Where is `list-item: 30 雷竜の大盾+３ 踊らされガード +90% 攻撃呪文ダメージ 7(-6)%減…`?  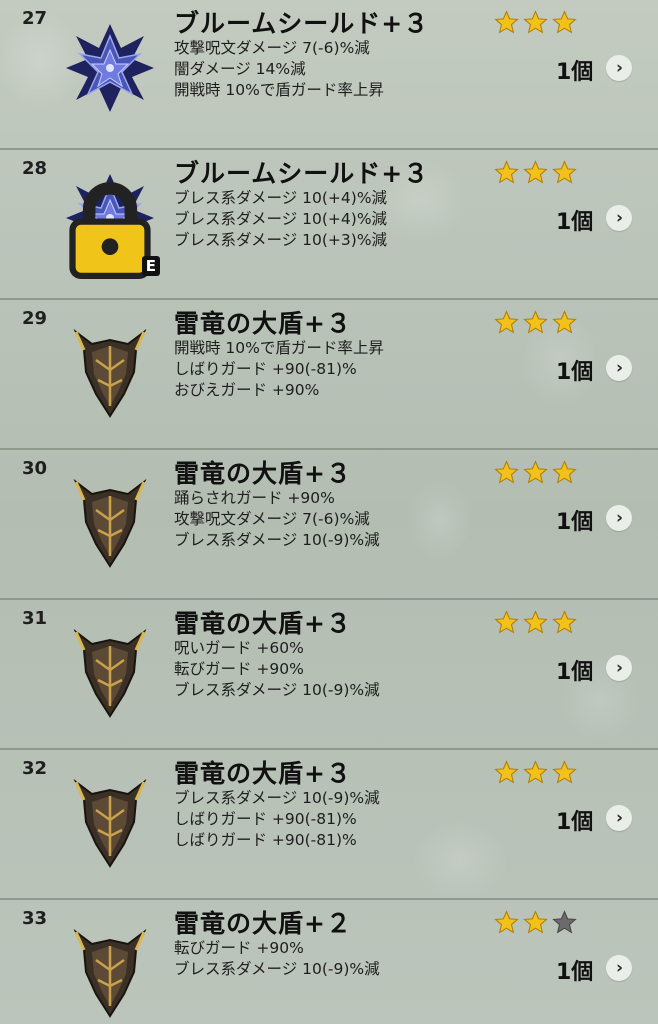
list-item: 30 雷竜の大盾+３ 踊らされガード +90% 攻撃呪文ダメージ 7(-6)%減… is located at coordinates (329, 525).